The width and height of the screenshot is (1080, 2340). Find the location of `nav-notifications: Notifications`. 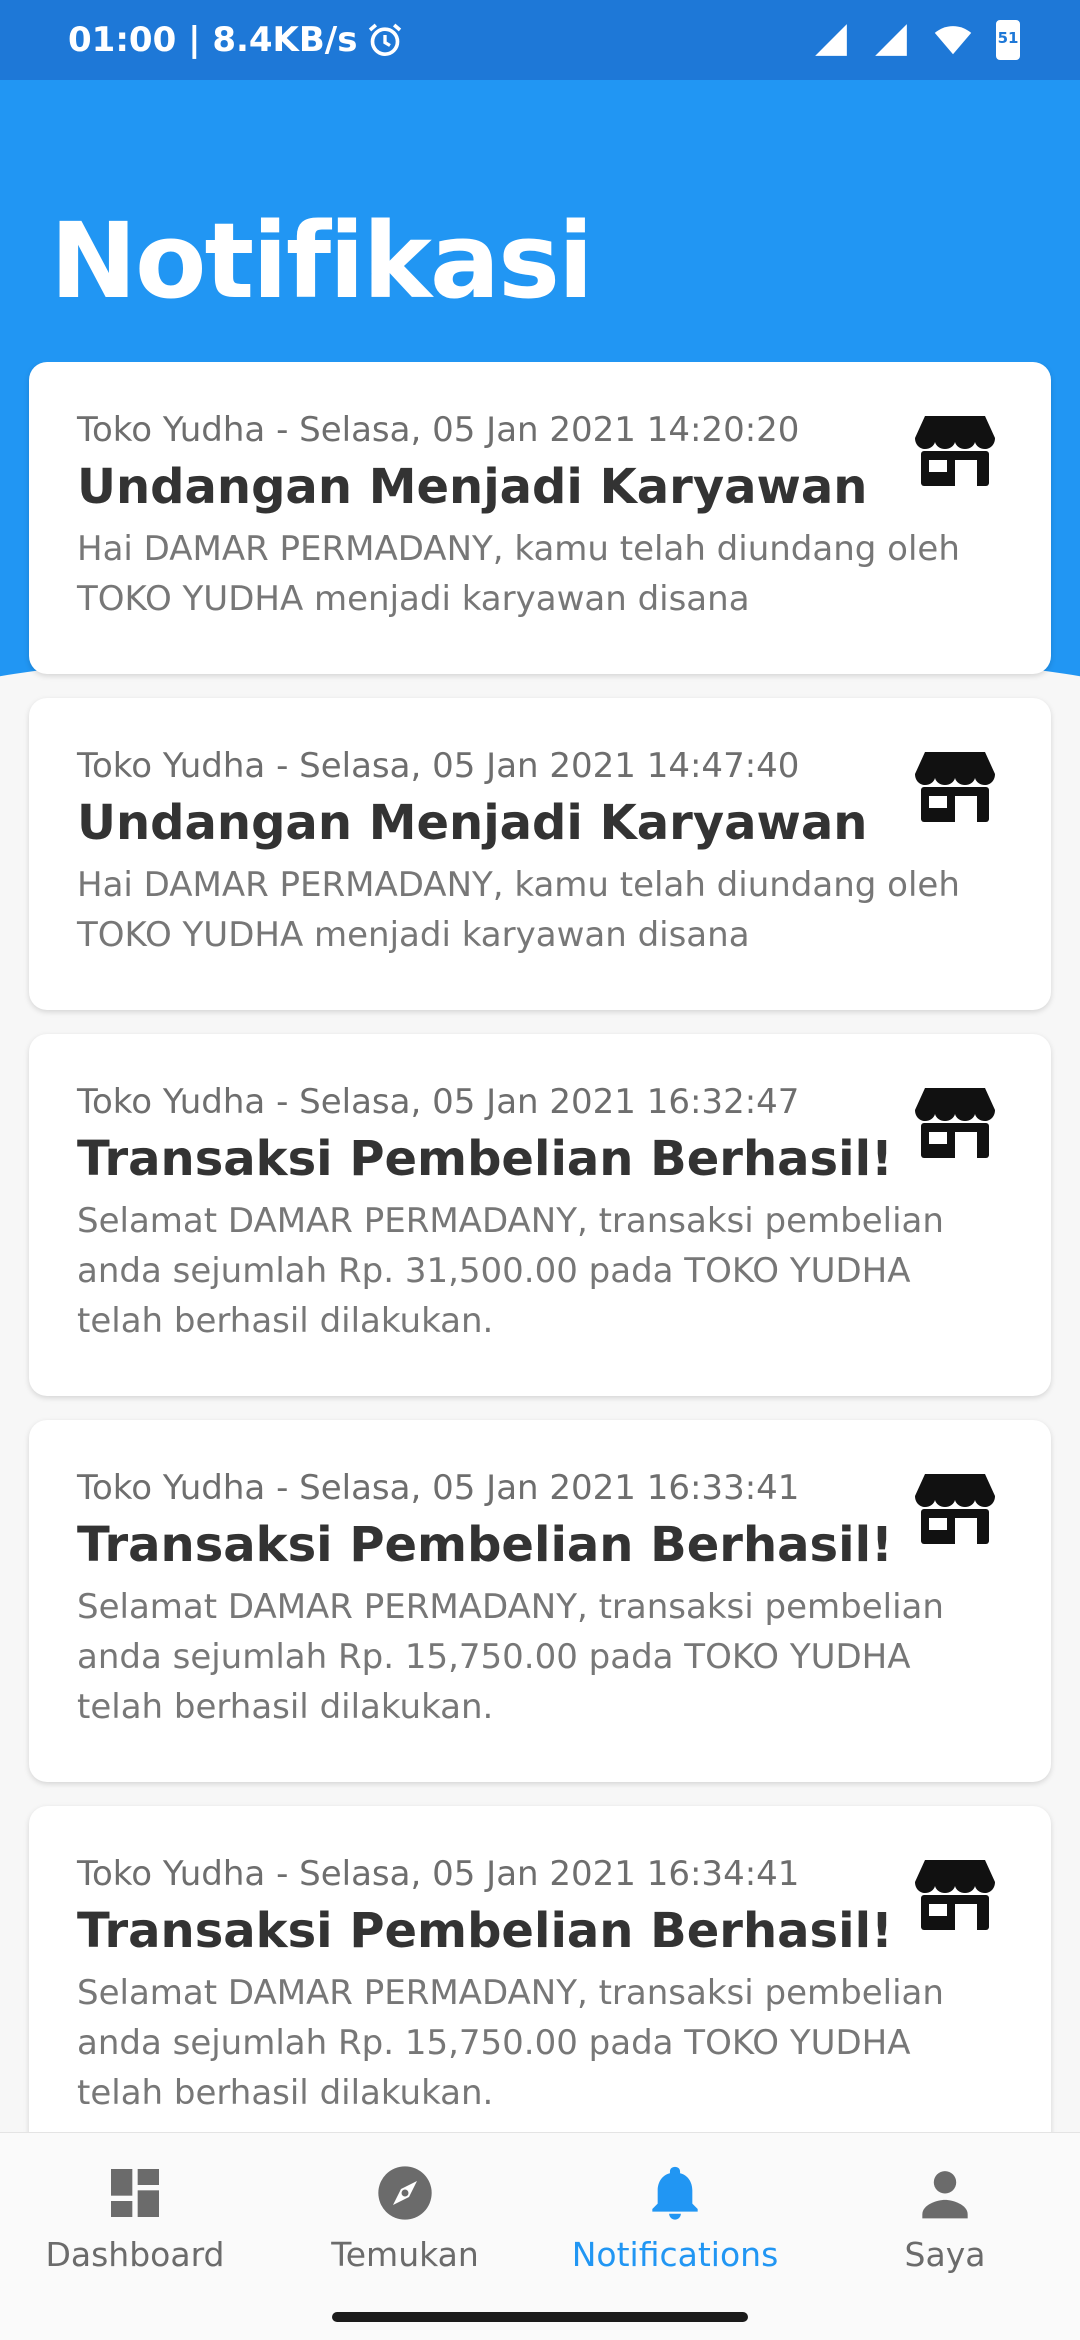

nav-notifications: Notifications is located at coordinates (675, 2218).